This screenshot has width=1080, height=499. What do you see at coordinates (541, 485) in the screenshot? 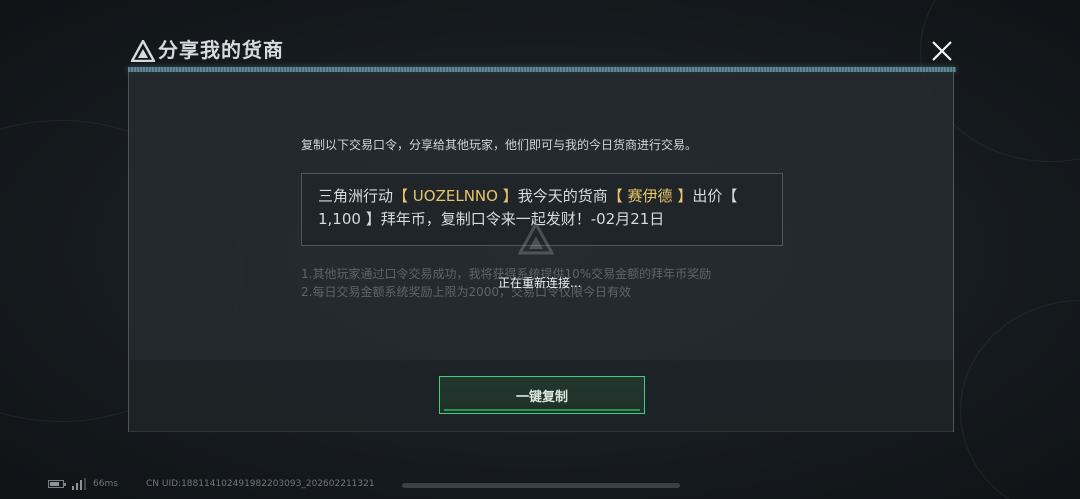
I see `home-indicator` at bounding box center [541, 485].